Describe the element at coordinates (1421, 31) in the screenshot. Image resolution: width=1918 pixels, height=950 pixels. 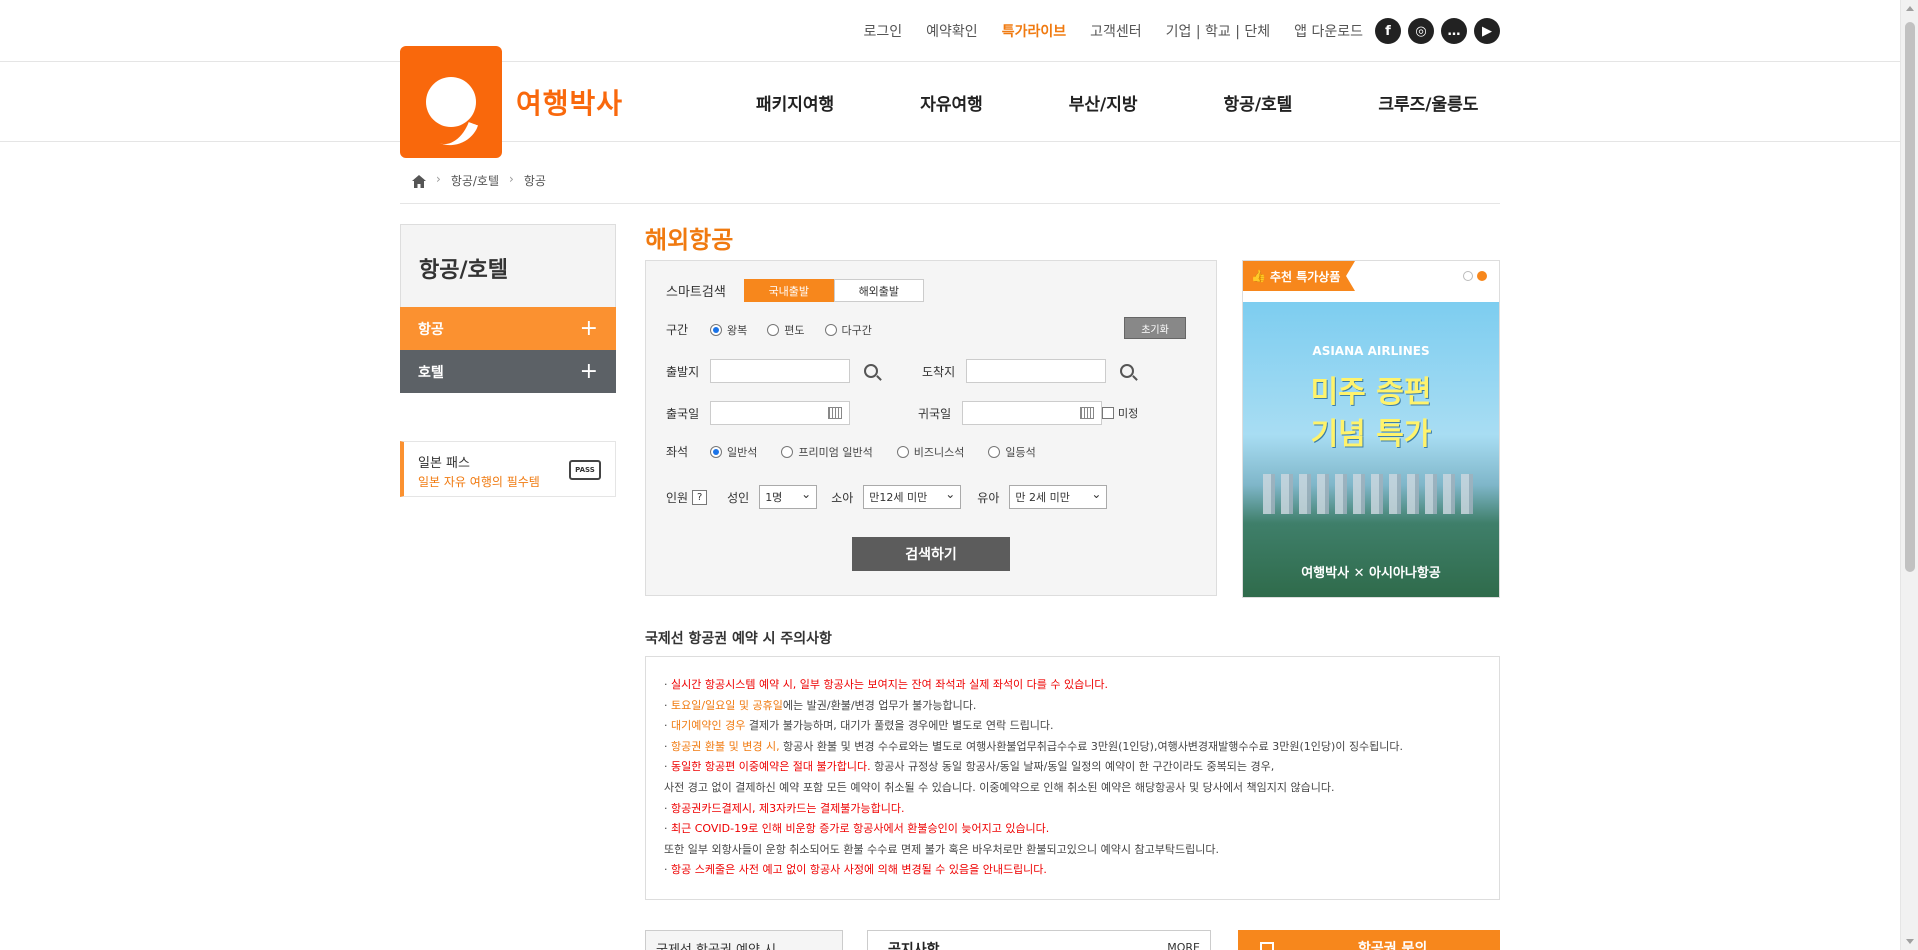
I see `instagram-icon: ◎` at that location.